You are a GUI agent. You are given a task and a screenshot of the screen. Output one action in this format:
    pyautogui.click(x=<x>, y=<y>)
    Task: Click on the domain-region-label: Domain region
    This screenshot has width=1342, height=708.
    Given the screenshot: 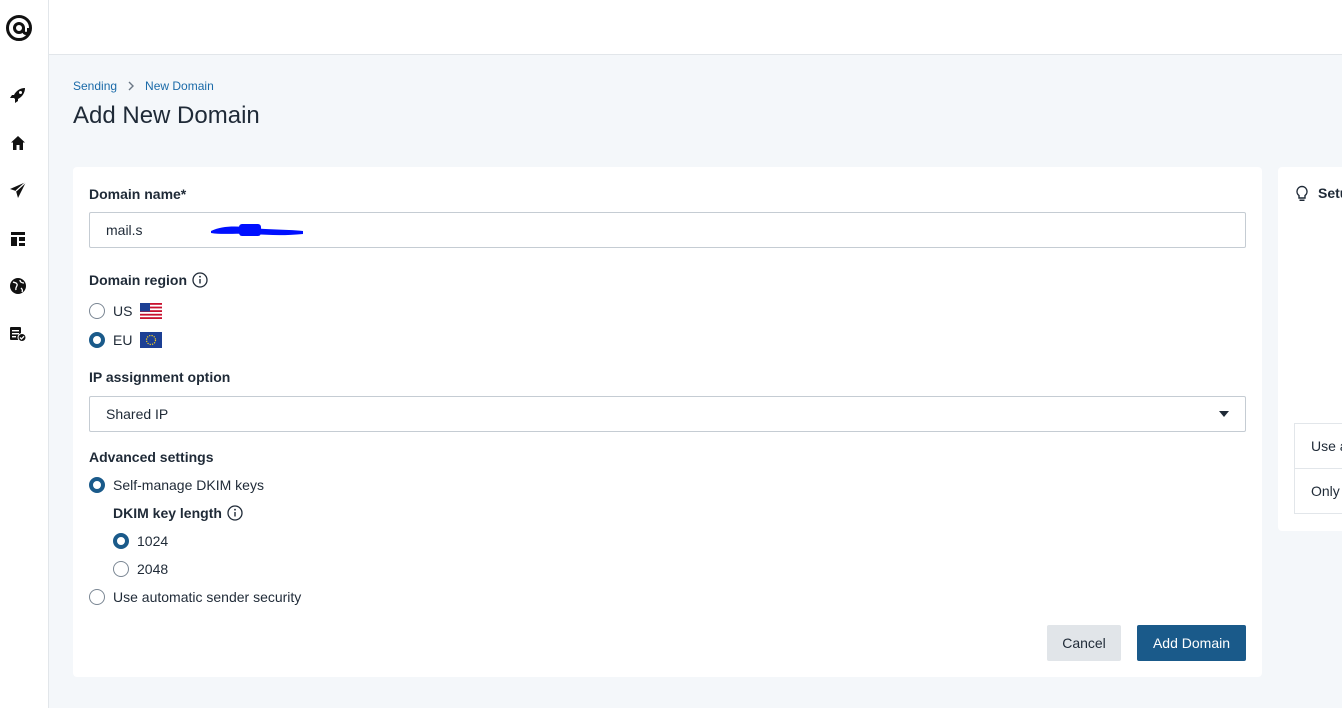 What is the action you would take?
    pyautogui.click(x=148, y=280)
    